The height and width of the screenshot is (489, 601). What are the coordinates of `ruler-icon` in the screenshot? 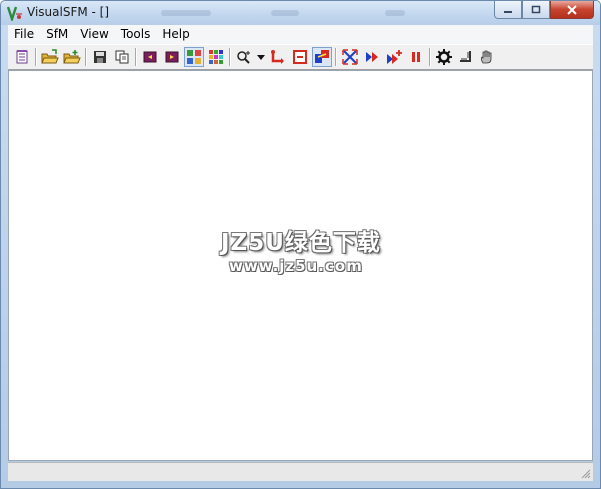 It's located at (465, 56).